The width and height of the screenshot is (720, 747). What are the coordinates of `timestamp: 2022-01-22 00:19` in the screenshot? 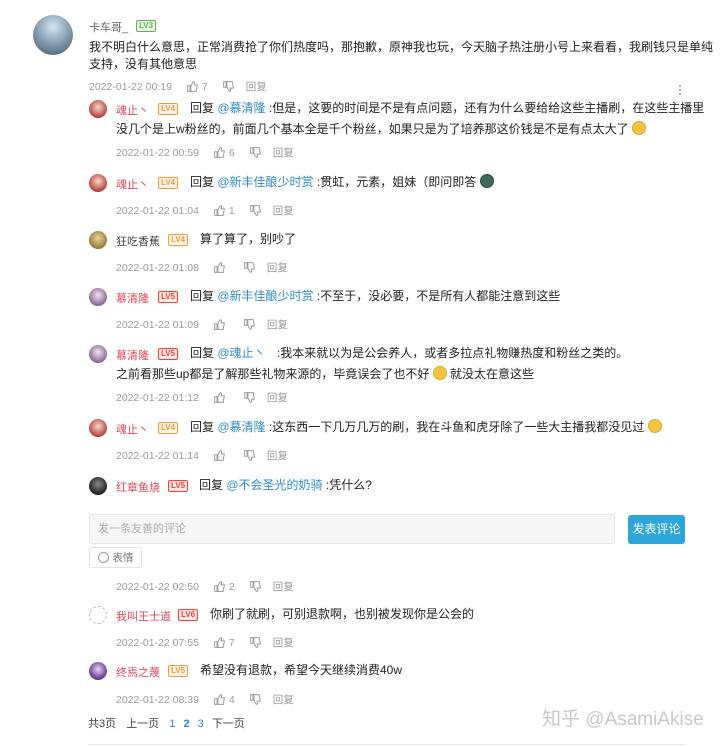 It's located at (130, 86).